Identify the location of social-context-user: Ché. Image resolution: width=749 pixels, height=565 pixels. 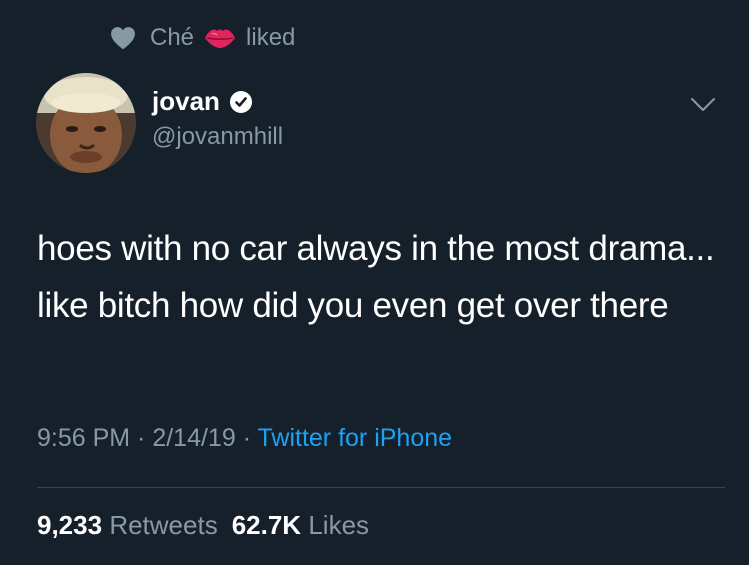
(172, 38).